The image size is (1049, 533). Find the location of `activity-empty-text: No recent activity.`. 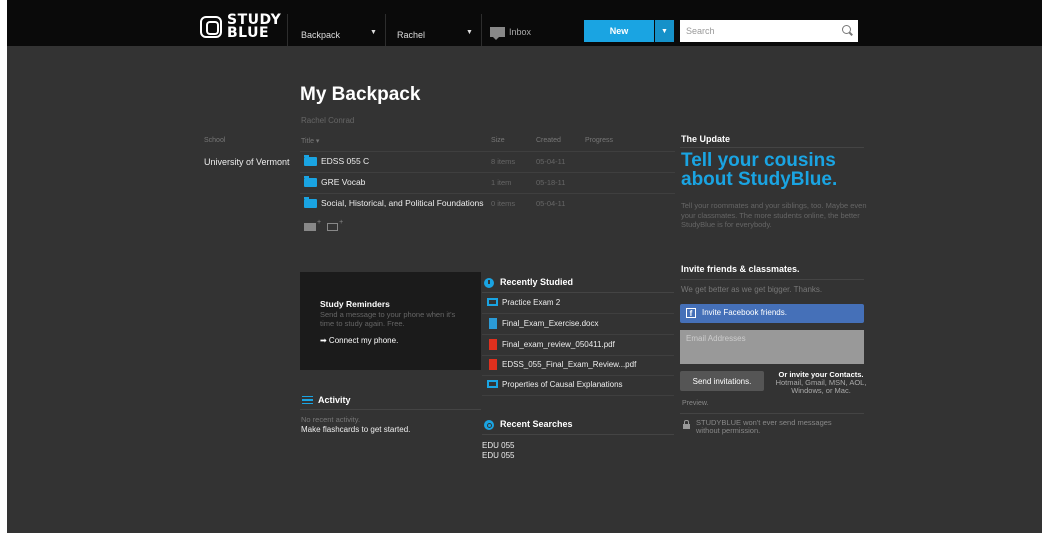

activity-empty-text: No recent activity. is located at coordinates (331, 419).